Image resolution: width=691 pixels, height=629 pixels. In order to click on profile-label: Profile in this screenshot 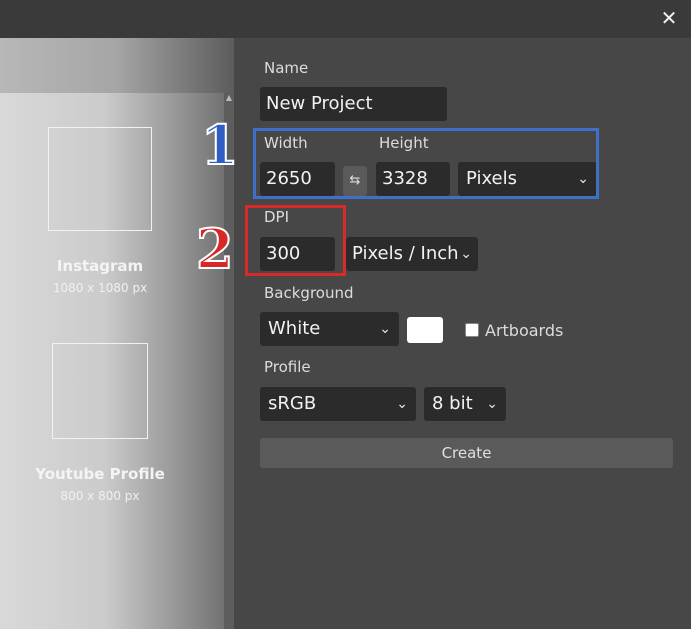, I will do `click(287, 367)`.